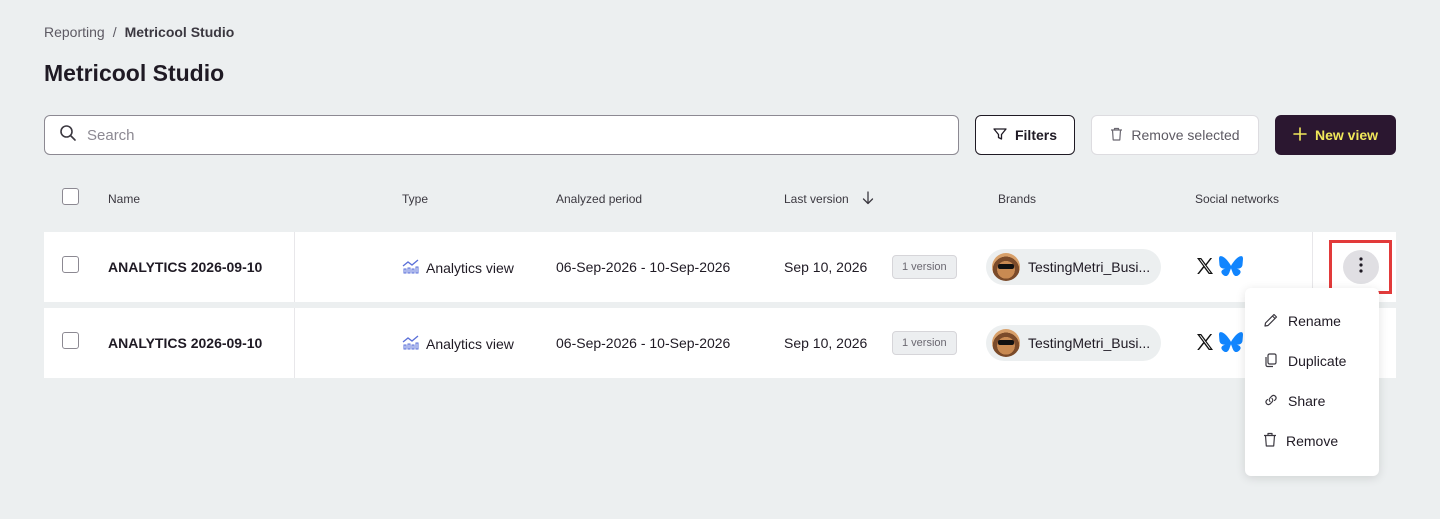  What do you see at coordinates (1237, 199) in the screenshot?
I see `column-social-networks: Social networks` at bounding box center [1237, 199].